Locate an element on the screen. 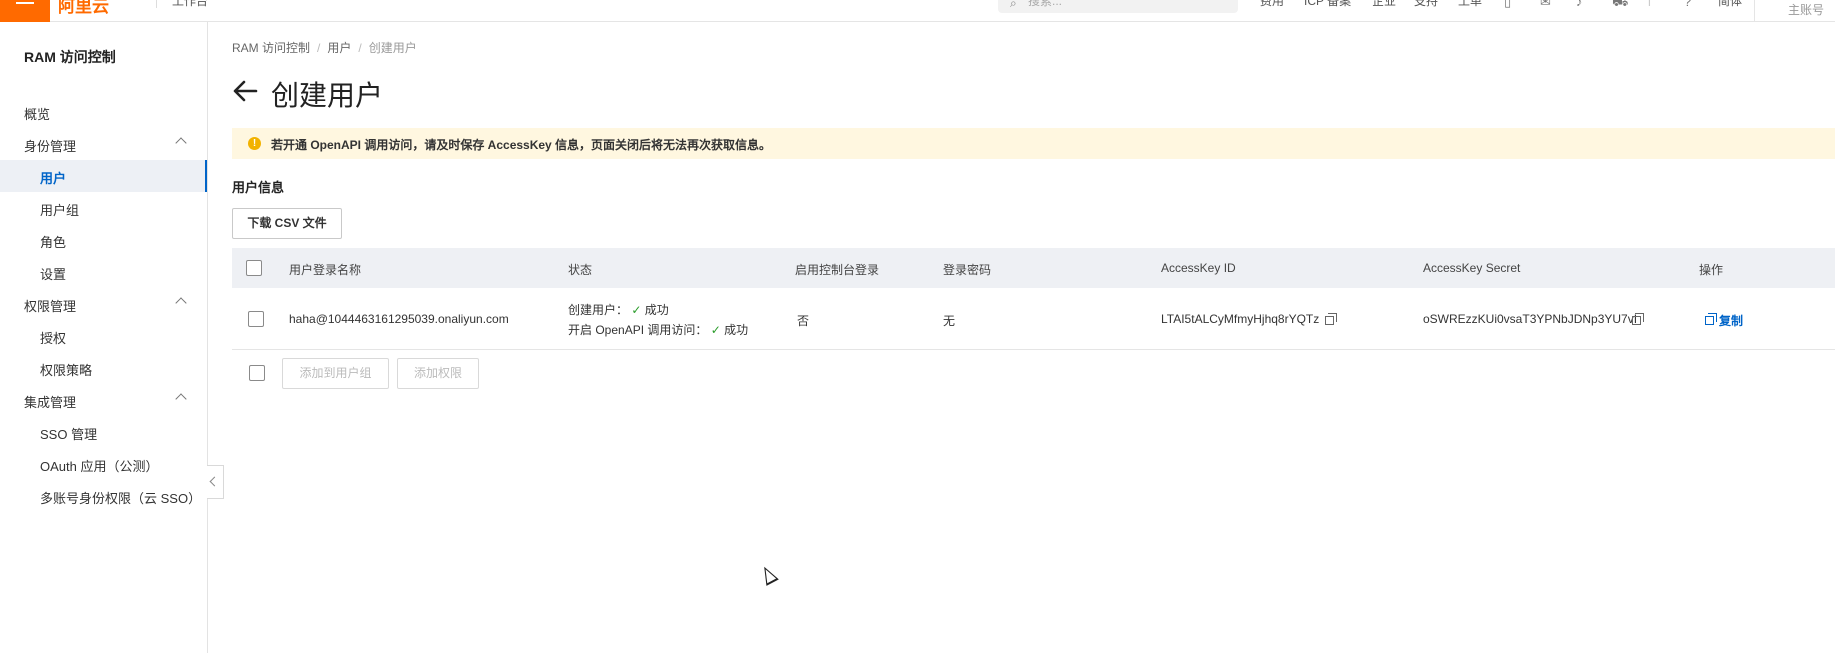 The image size is (1835, 653). aliyun-logo: 阿里云 is located at coordinates (83, 8).